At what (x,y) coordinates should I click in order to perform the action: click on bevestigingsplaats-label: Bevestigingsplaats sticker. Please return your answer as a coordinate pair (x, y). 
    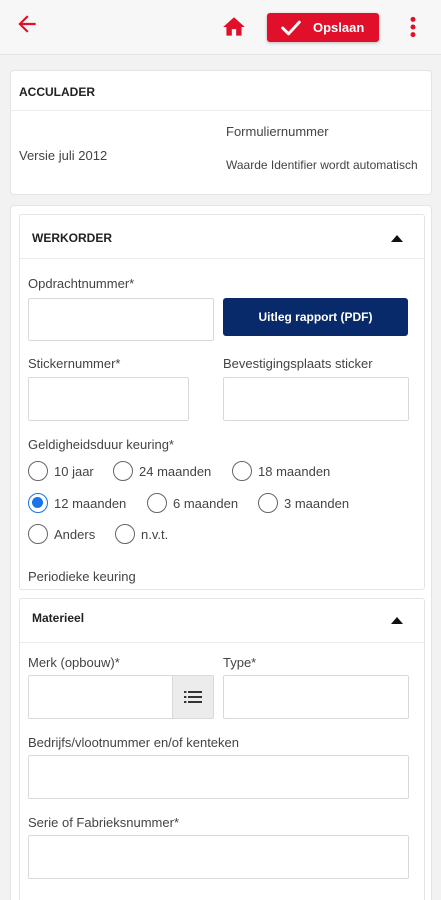
    Looking at the image, I should click on (298, 363).